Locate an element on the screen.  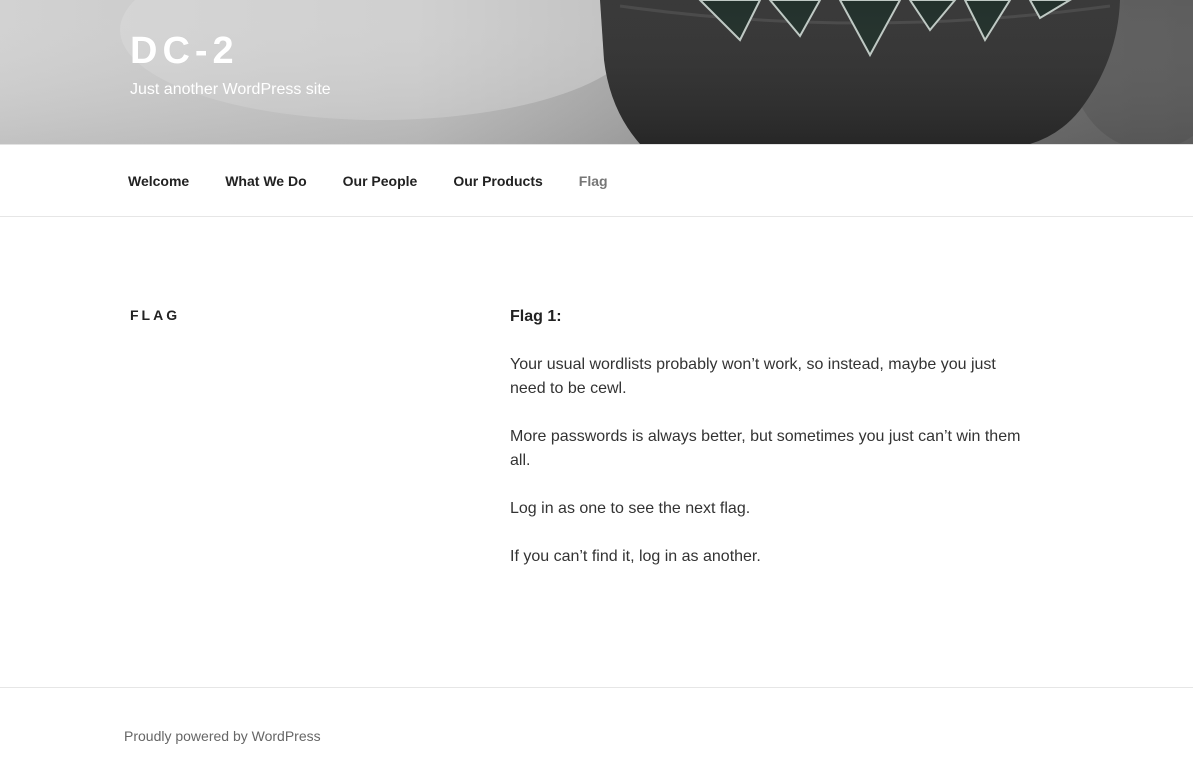
footer-credit-link: Proudly powered by WordPress is located at coordinates (222, 736).